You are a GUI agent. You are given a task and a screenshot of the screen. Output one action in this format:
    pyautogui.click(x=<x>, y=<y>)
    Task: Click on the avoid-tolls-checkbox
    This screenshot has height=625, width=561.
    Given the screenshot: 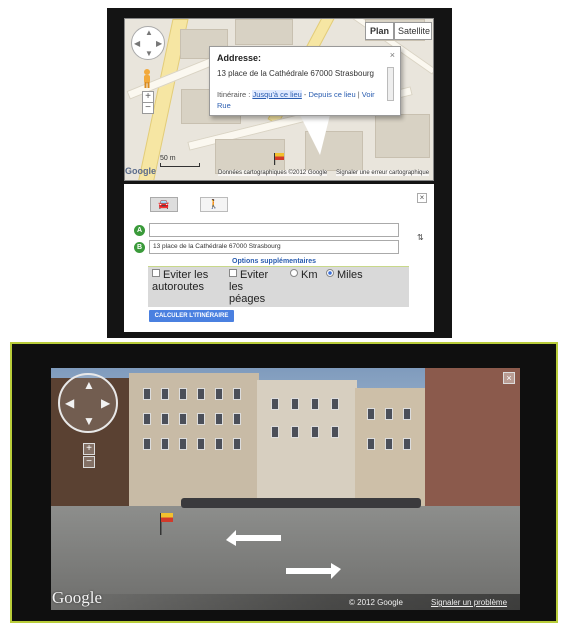 What is the action you would take?
    pyautogui.click(x=233, y=273)
    